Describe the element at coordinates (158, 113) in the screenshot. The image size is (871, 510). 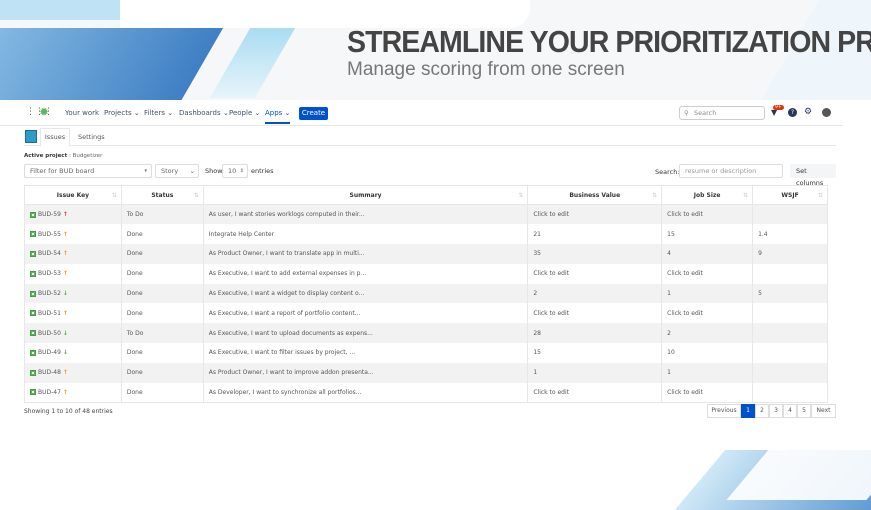
I see `nav-filters: Filters ⌄` at that location.